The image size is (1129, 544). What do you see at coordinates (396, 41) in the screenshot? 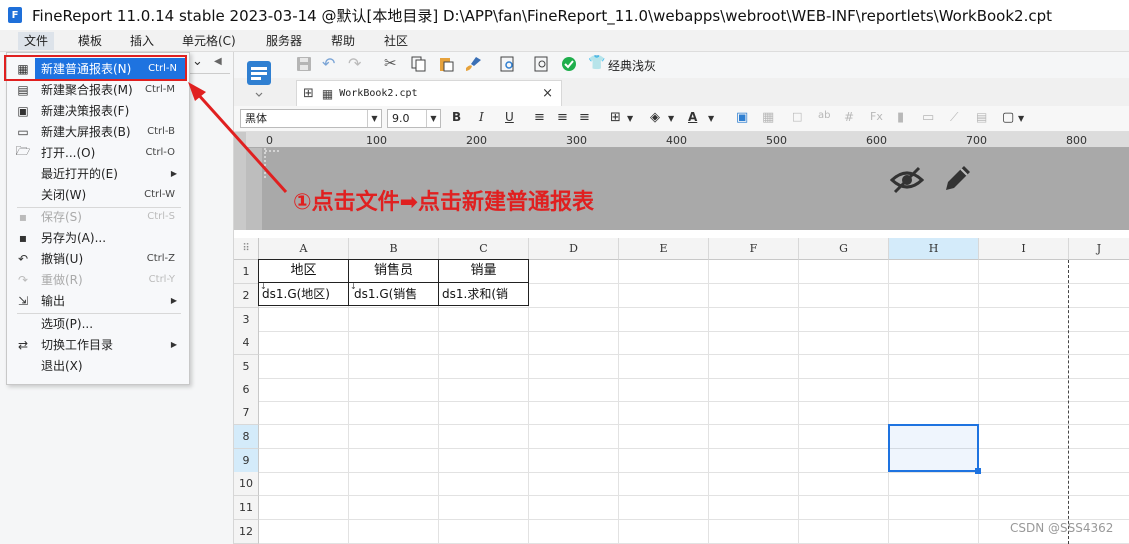
I see `menu-community: 社区` at bounding box center [396, 41].